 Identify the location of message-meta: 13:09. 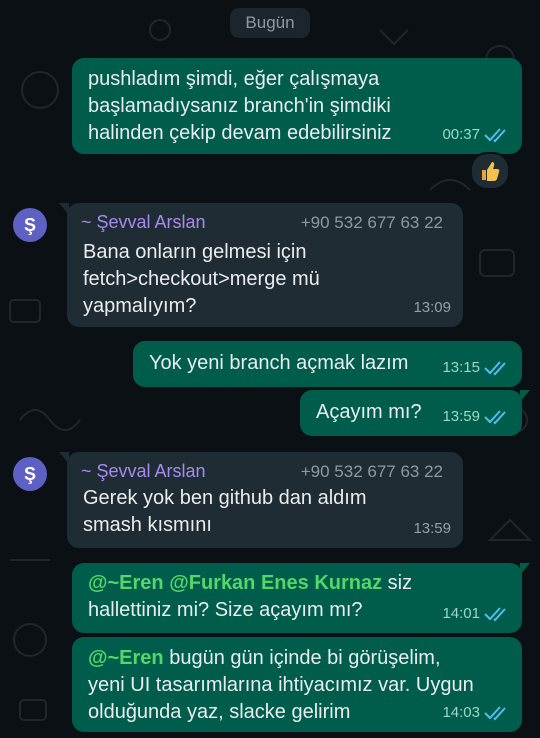
(432, 307).